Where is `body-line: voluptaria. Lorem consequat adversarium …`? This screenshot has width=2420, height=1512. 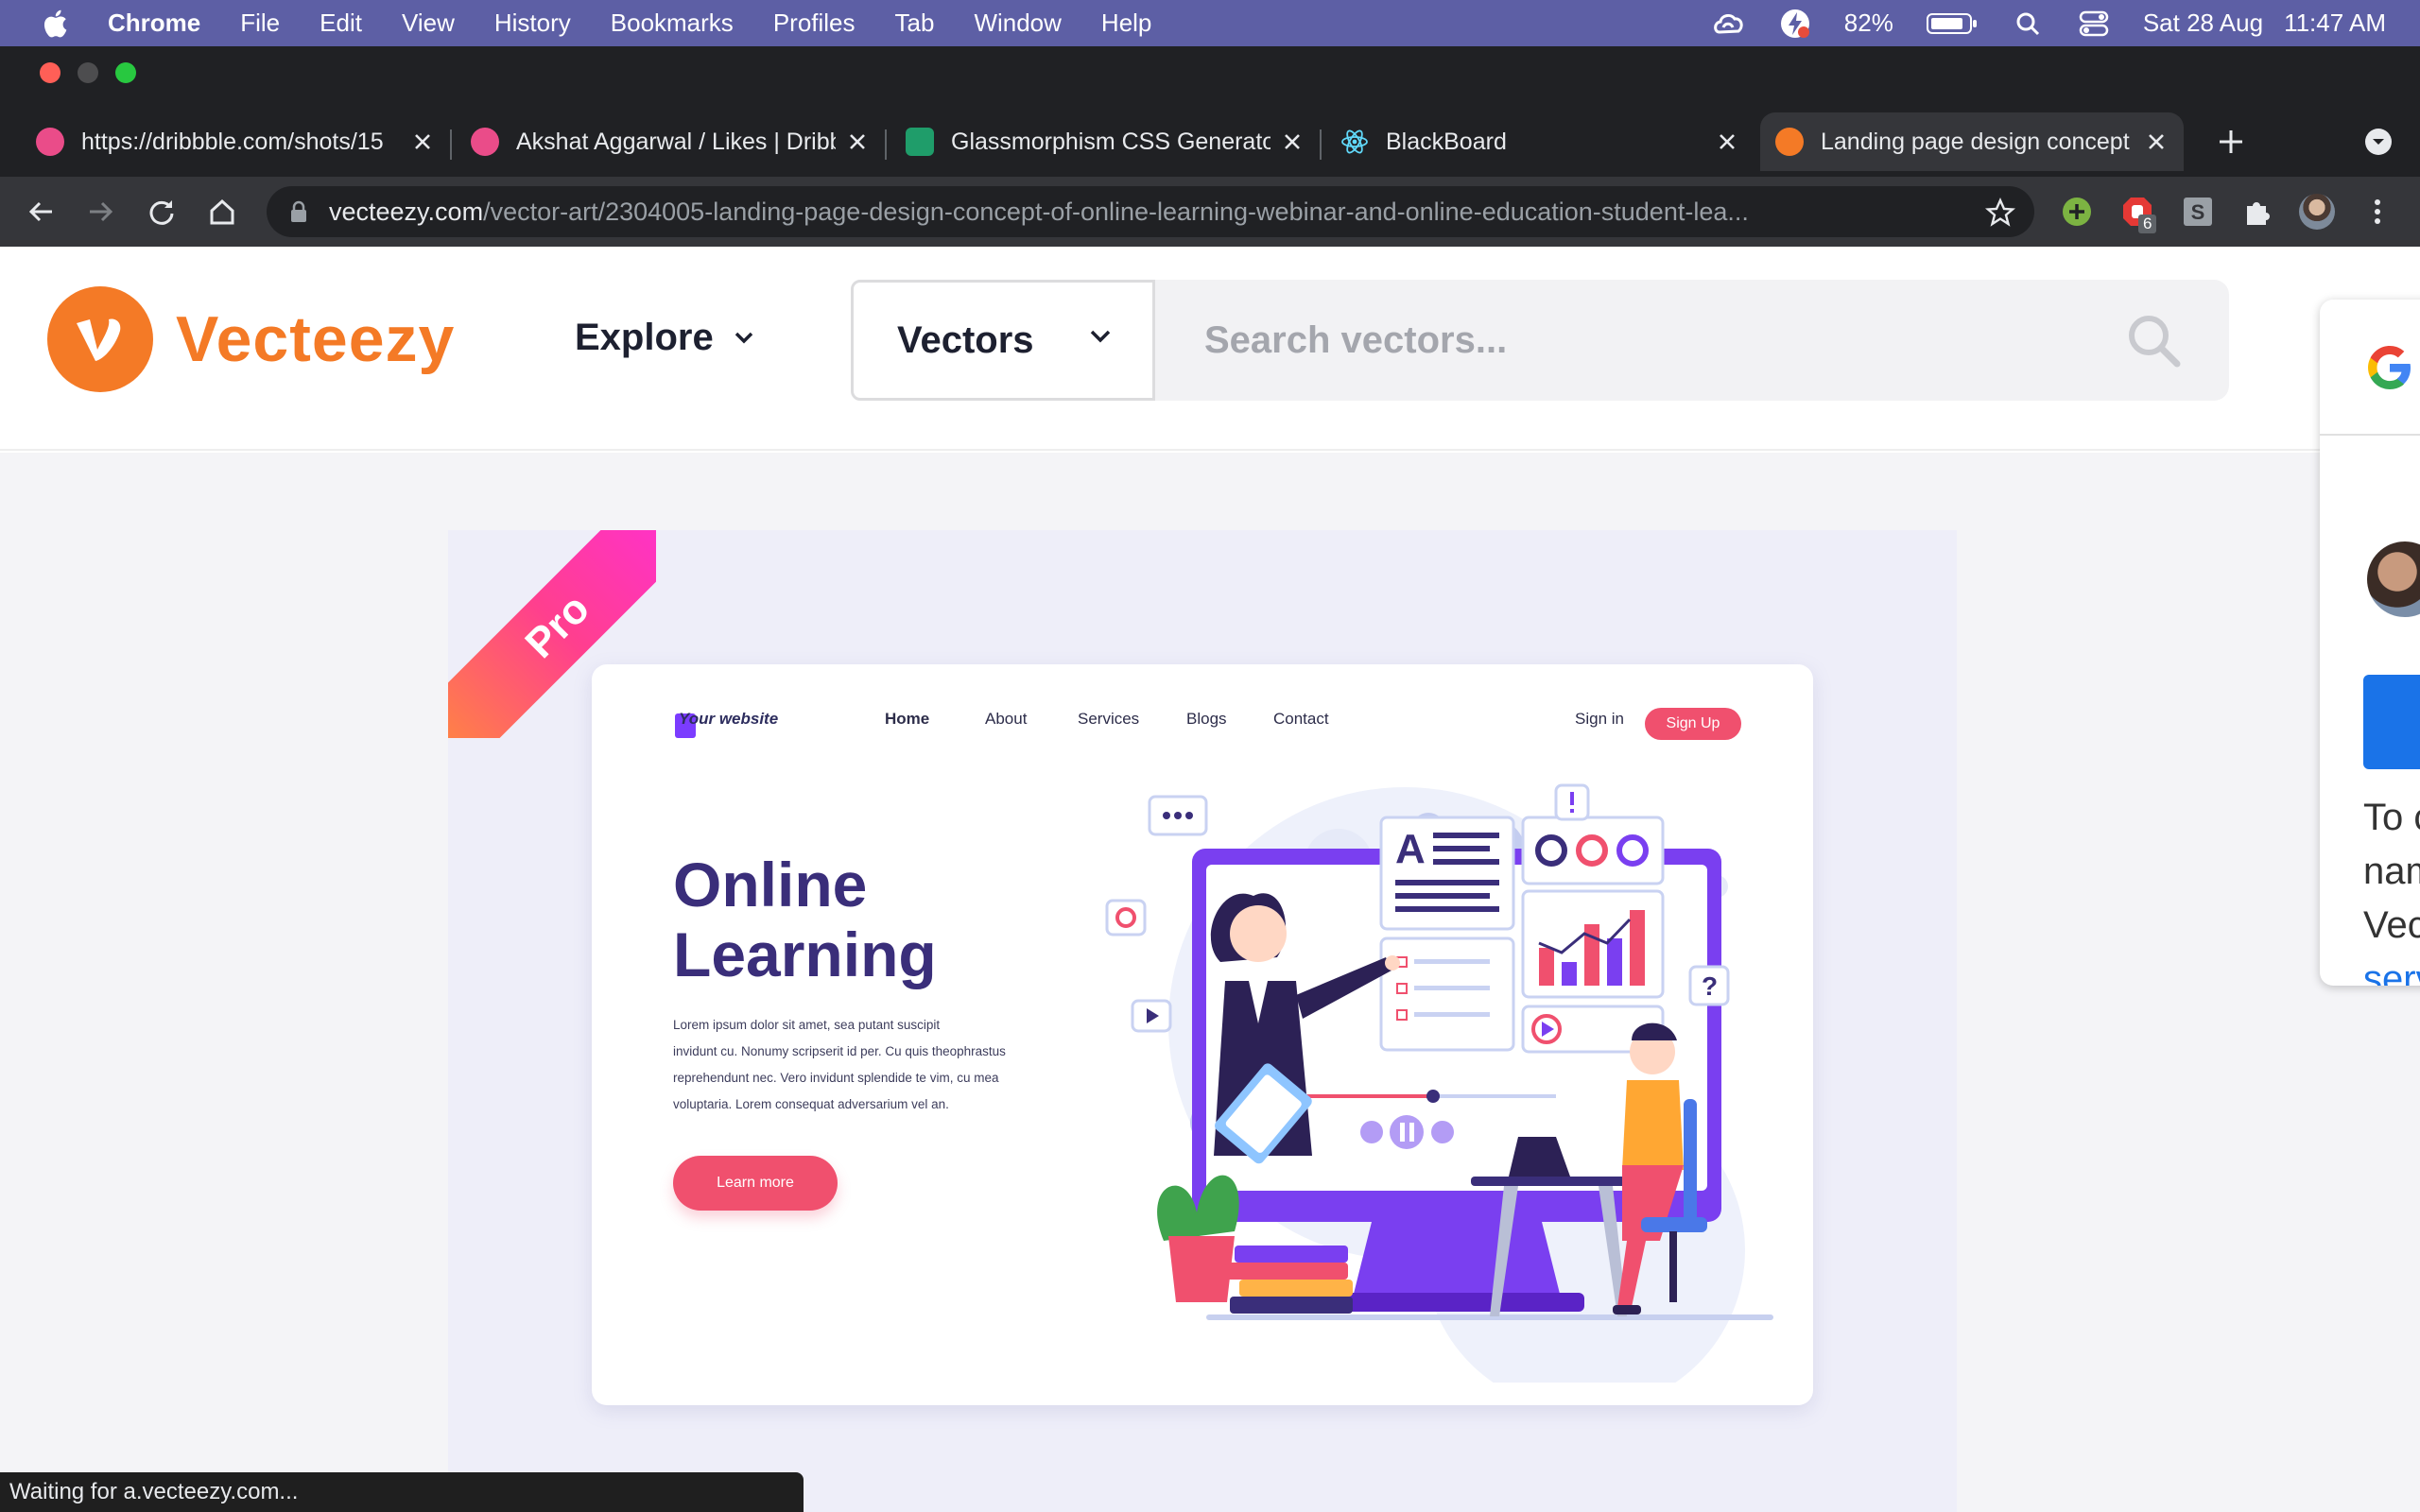
body-line: voluptaria. Lorem consequat adversarium … is located at coordinates (811, 1104).